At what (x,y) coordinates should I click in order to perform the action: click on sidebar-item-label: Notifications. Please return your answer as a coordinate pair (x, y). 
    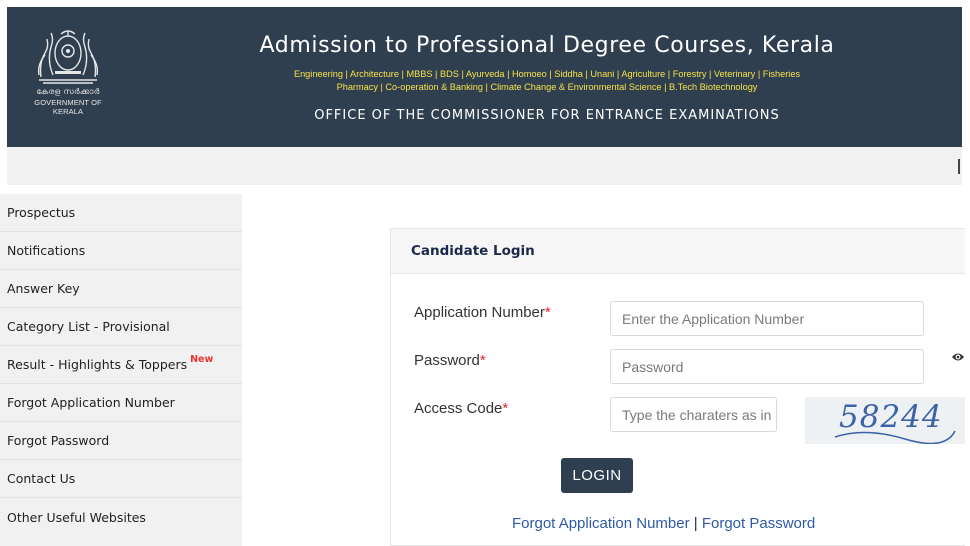
    Looking at the image, I should click on (46, 250).